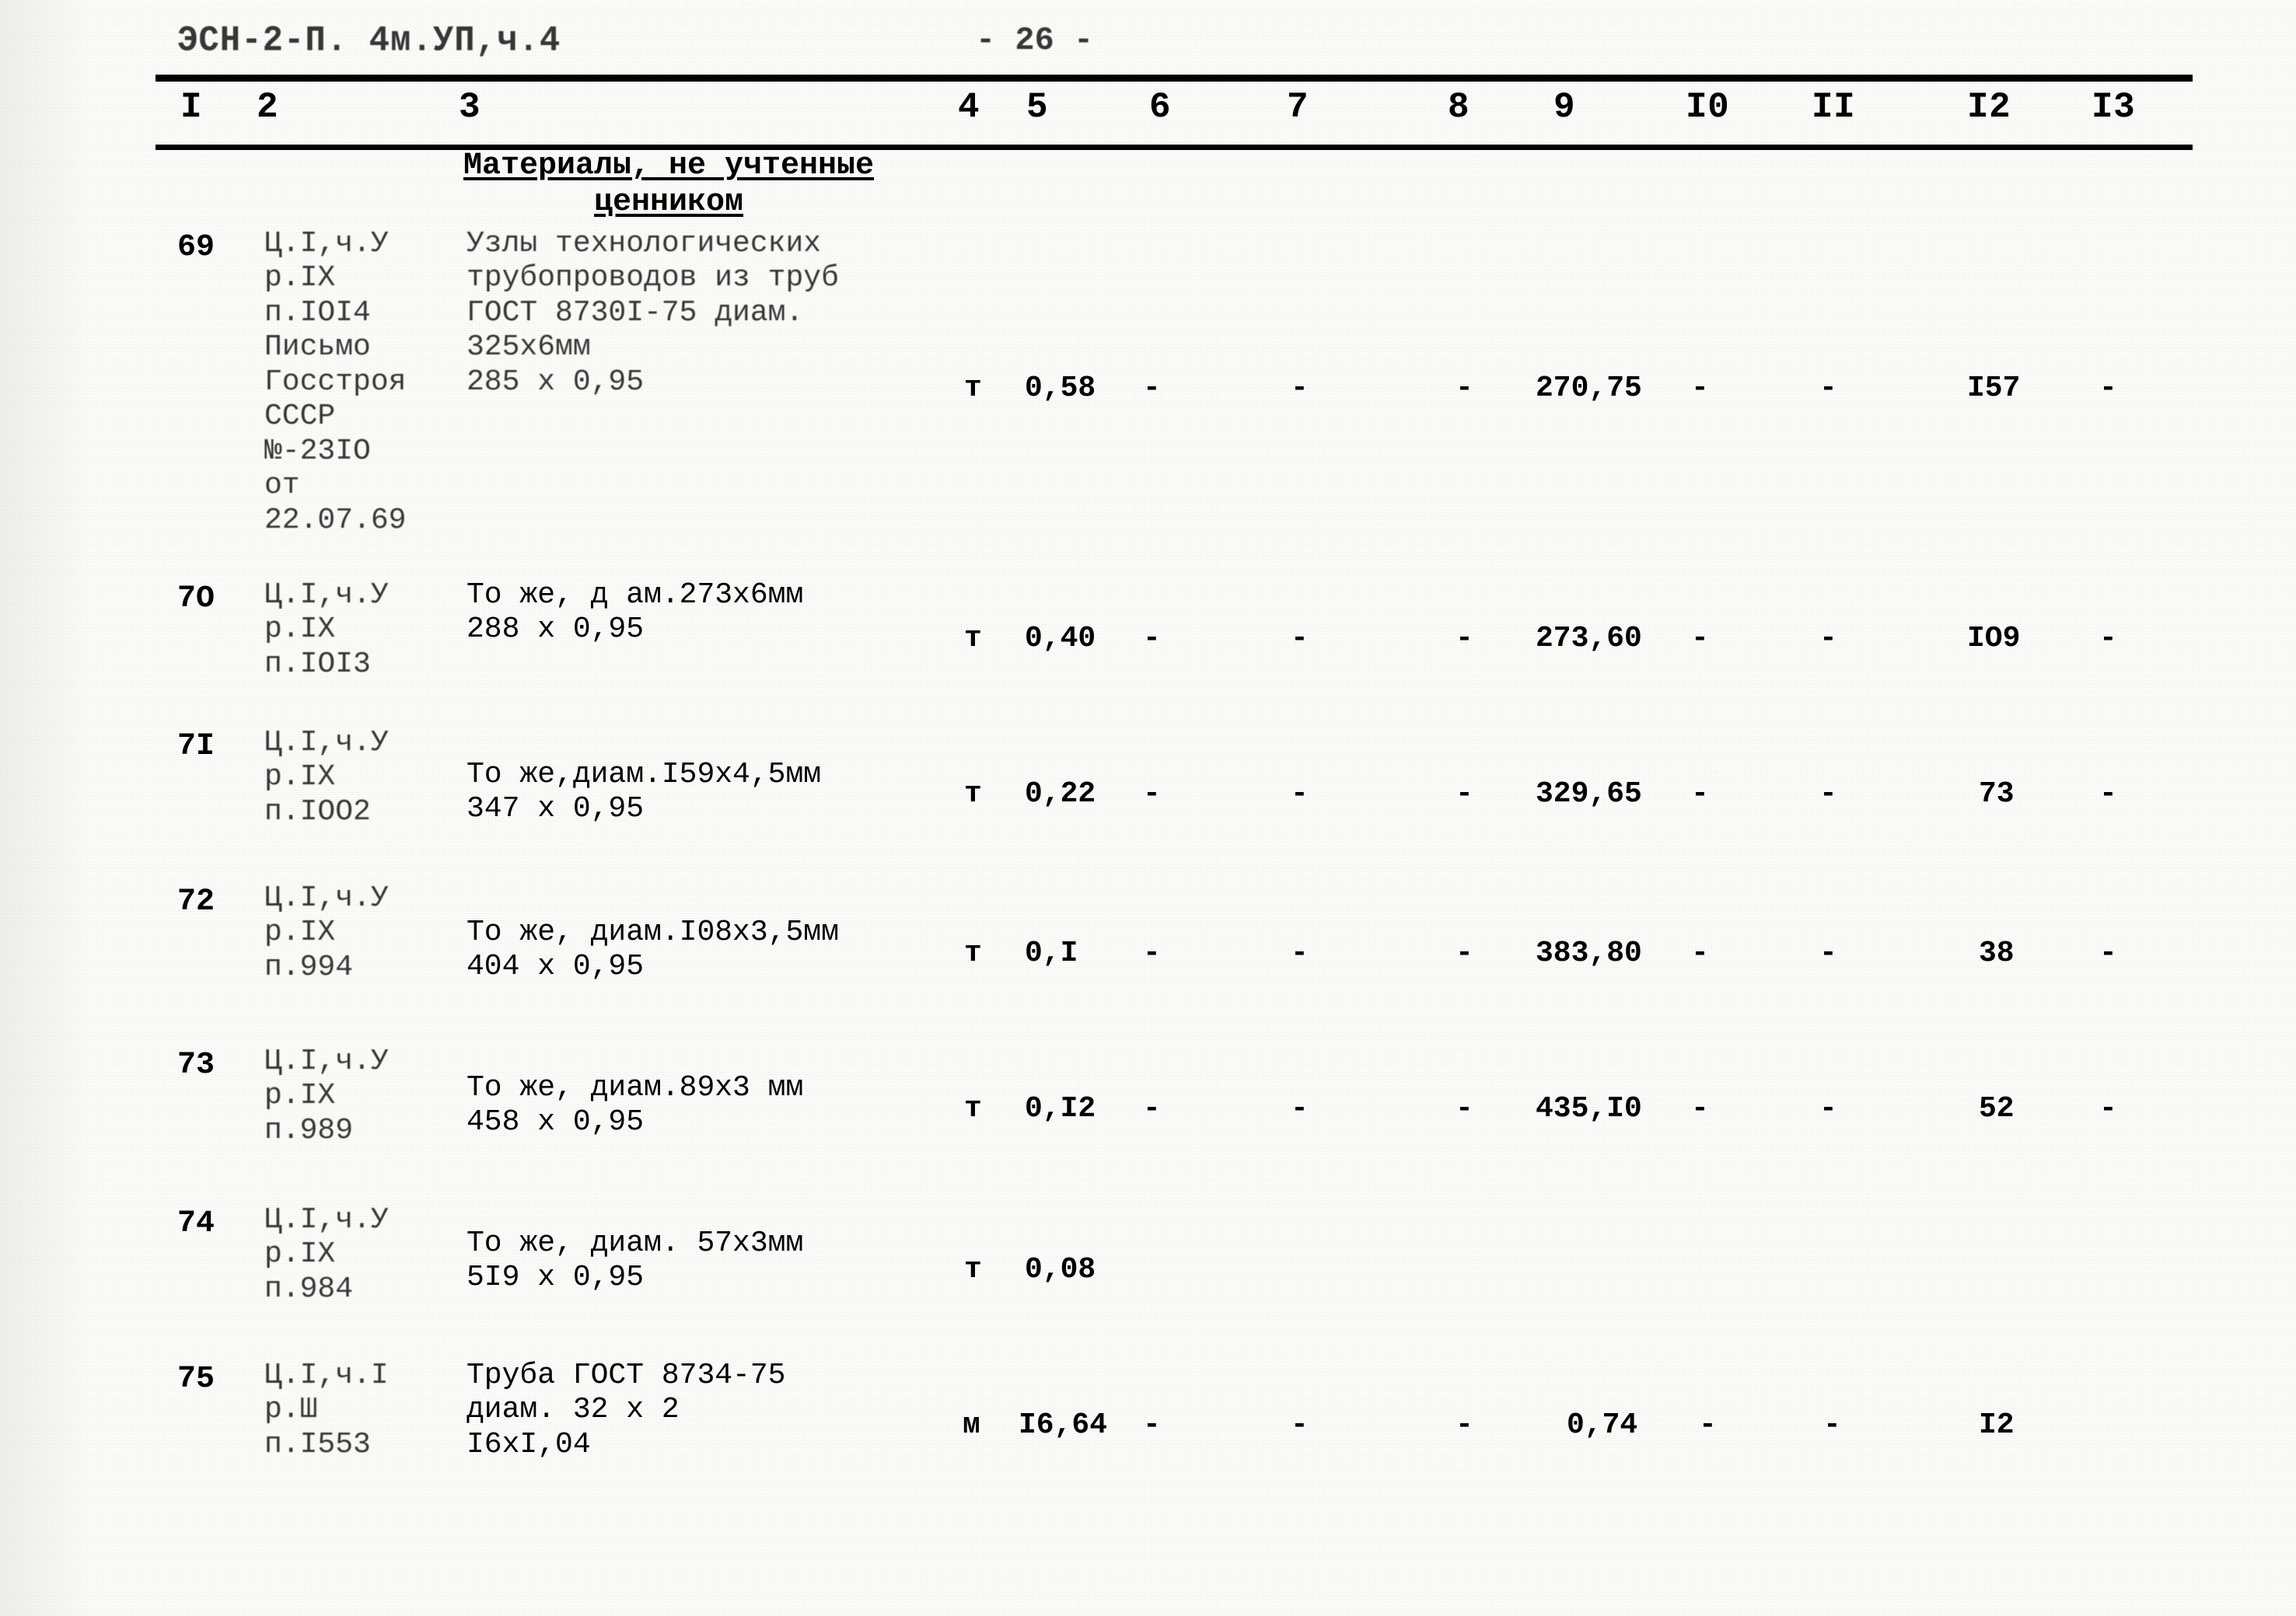 The width and height of the screenshot is (2296, 1616). I want to click on row-col9: 329,65, so click(1589, 794).